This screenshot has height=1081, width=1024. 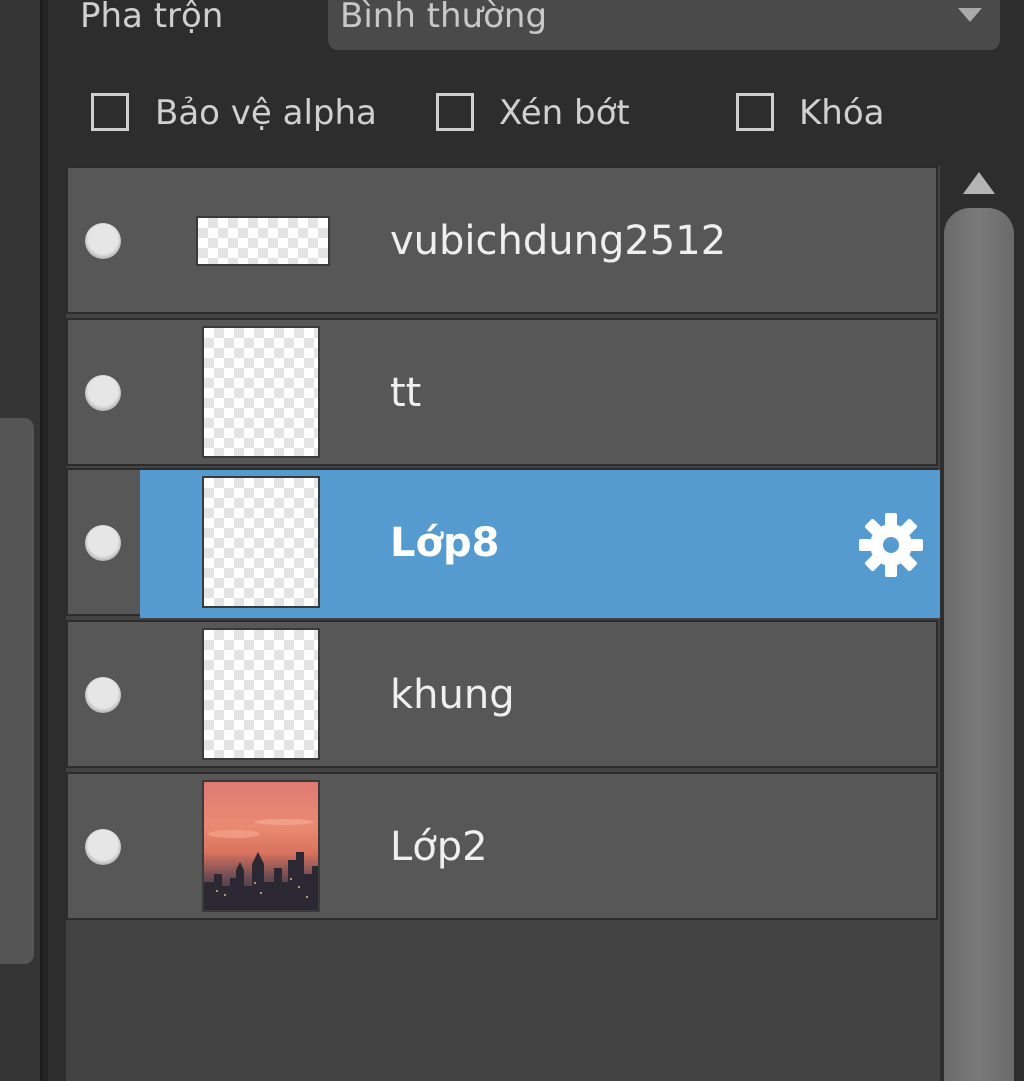 I want to click on lock-label: Khóa, so click(x=842, y=113).